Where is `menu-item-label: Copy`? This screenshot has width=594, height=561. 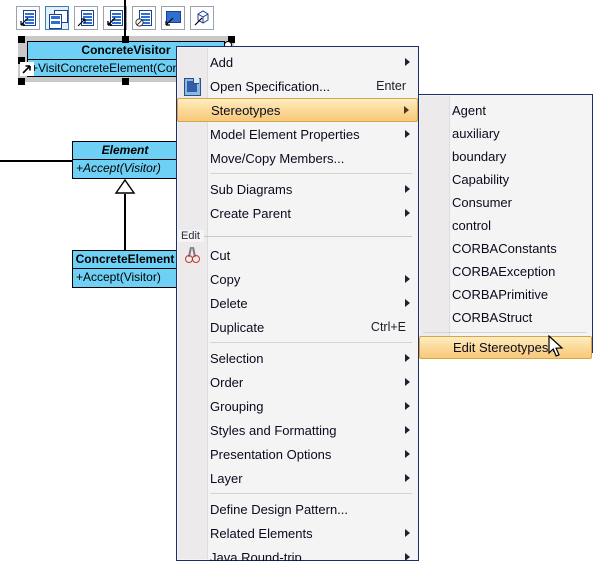 menu-item-label: Copy is located at coordinates (225, 279).